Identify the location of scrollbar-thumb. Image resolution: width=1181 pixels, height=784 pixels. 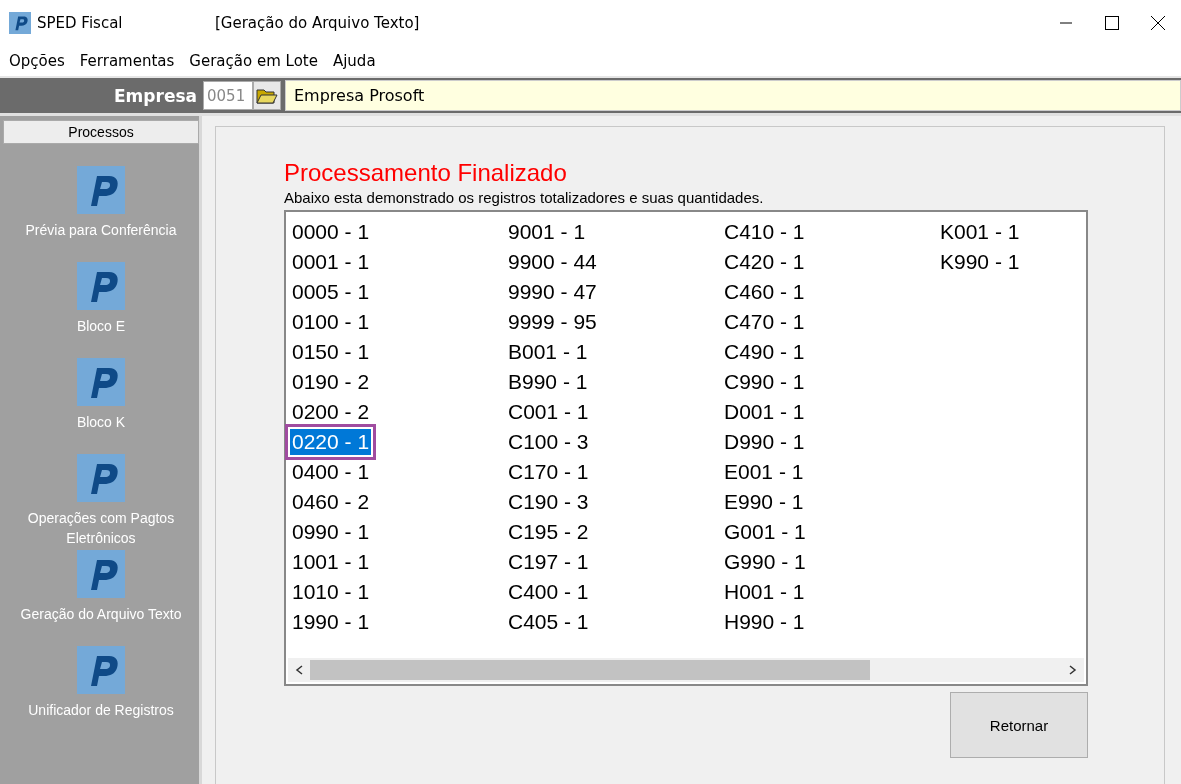
(590, 670).